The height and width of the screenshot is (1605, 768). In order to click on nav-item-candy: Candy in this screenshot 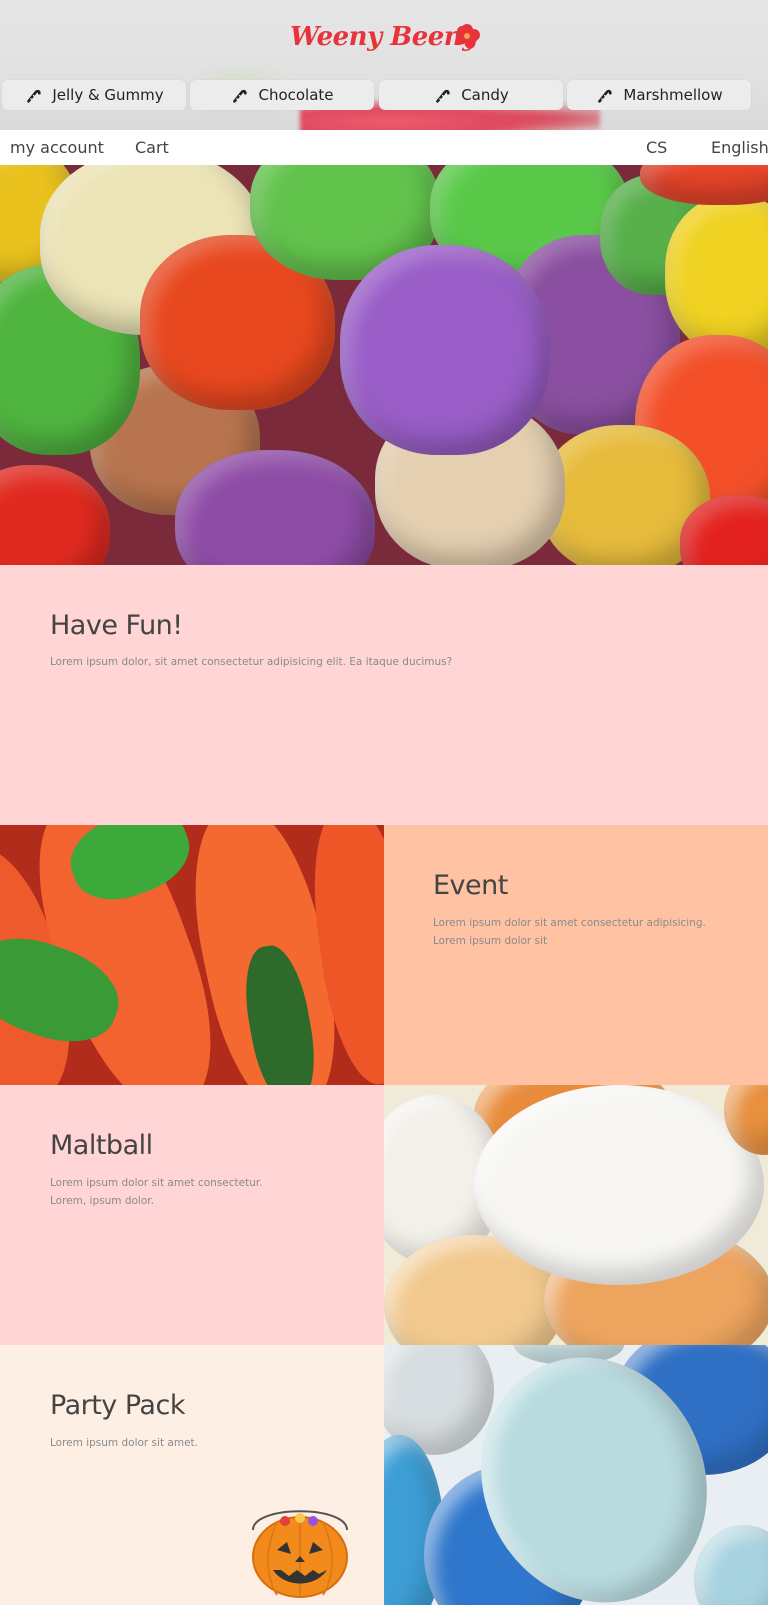, I will do `click(471, 95)`.